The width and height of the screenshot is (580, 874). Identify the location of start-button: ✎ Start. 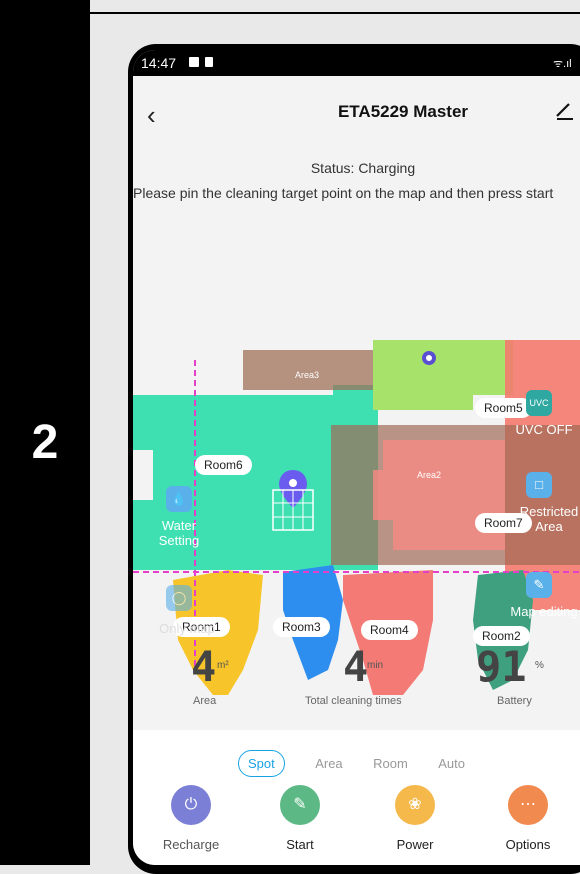
(300, 818).